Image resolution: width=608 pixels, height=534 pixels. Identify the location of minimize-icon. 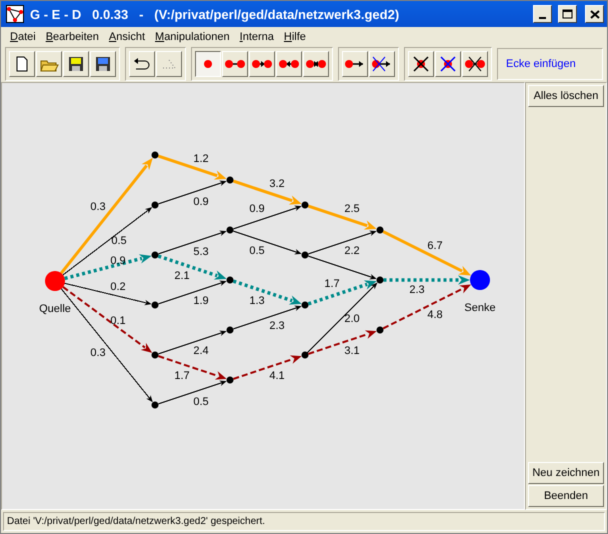
(542, 17).